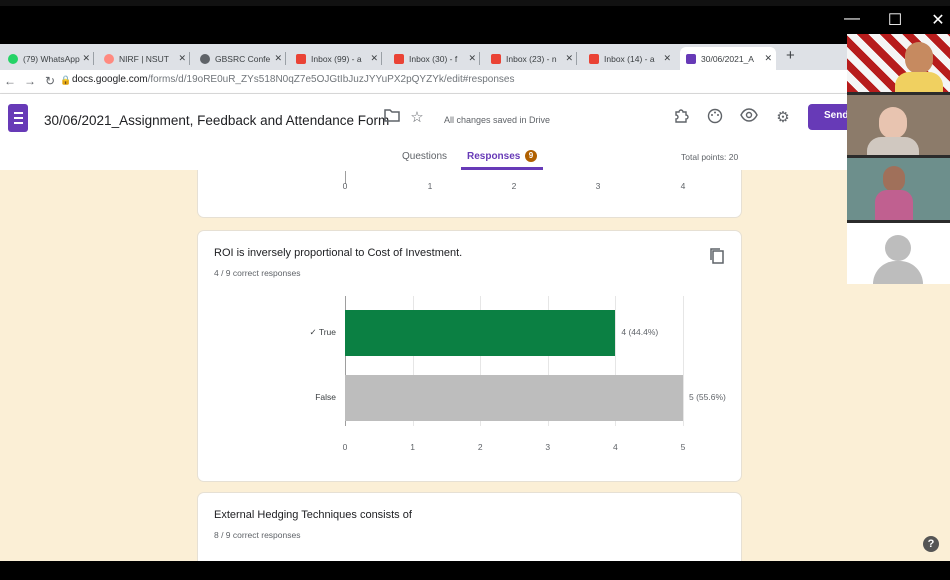  Describe the element at coordinates (345, 447) in the screenshot. I see `x-tick-label: 0` at that location.